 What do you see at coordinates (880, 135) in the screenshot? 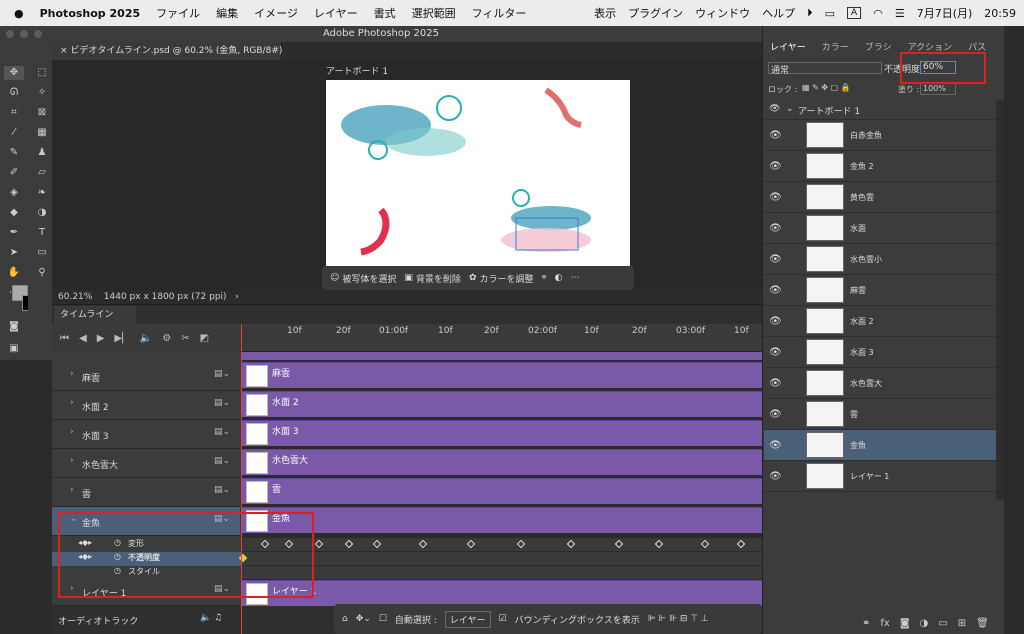
I see `layer-row: 👁 白赤金魚` at bounding box center [880, 135].